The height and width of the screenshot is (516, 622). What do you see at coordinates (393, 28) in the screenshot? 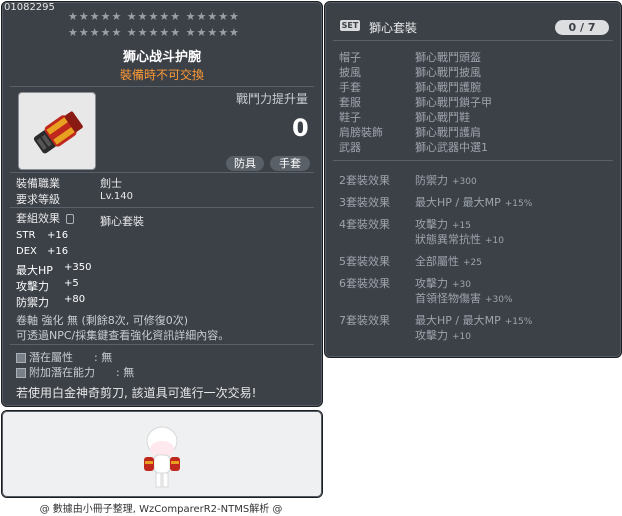
I see `set-title: 獅心套裝` at bounding box center [393, 28].